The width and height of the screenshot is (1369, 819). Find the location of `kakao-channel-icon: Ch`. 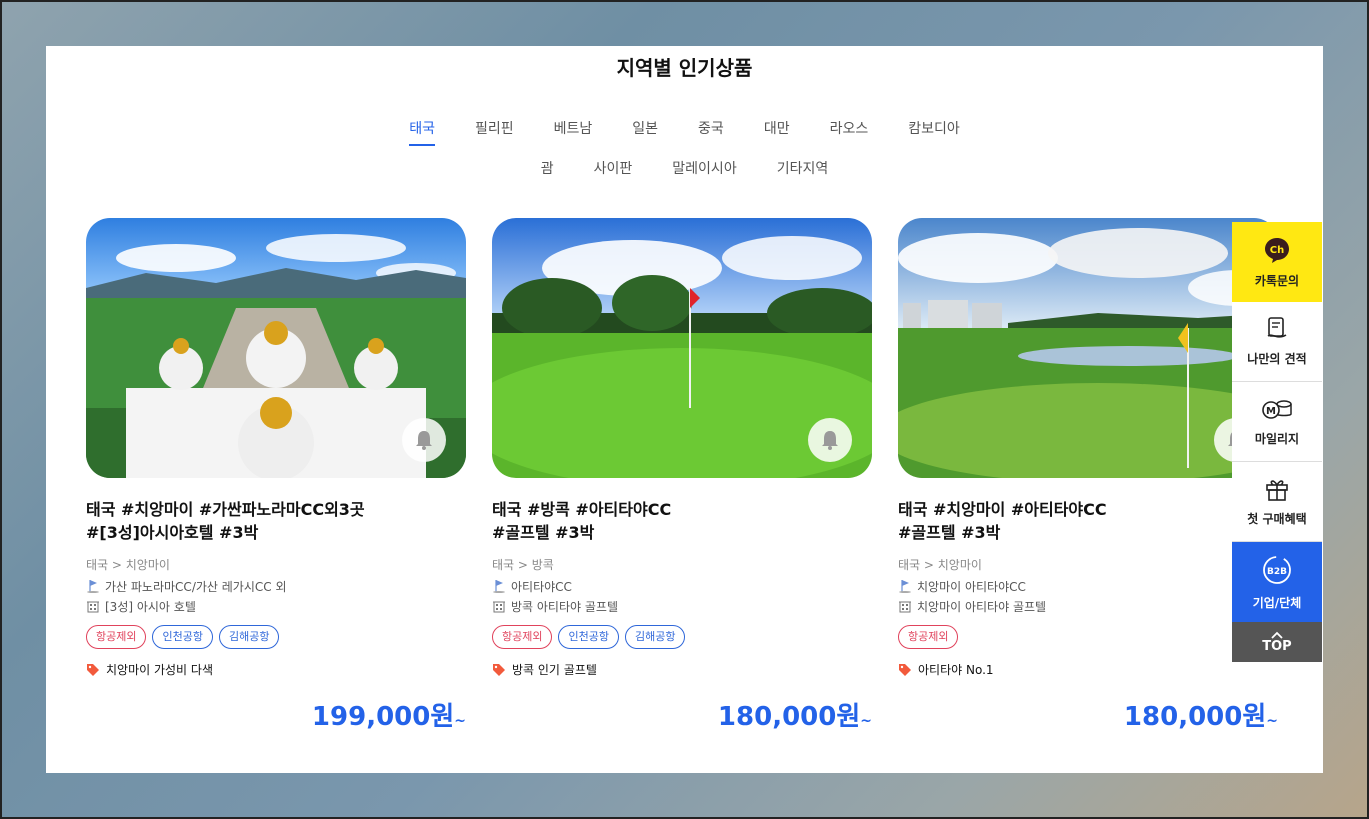

kakao-channel-icon: Ch is located at coordinates (1277, 250).